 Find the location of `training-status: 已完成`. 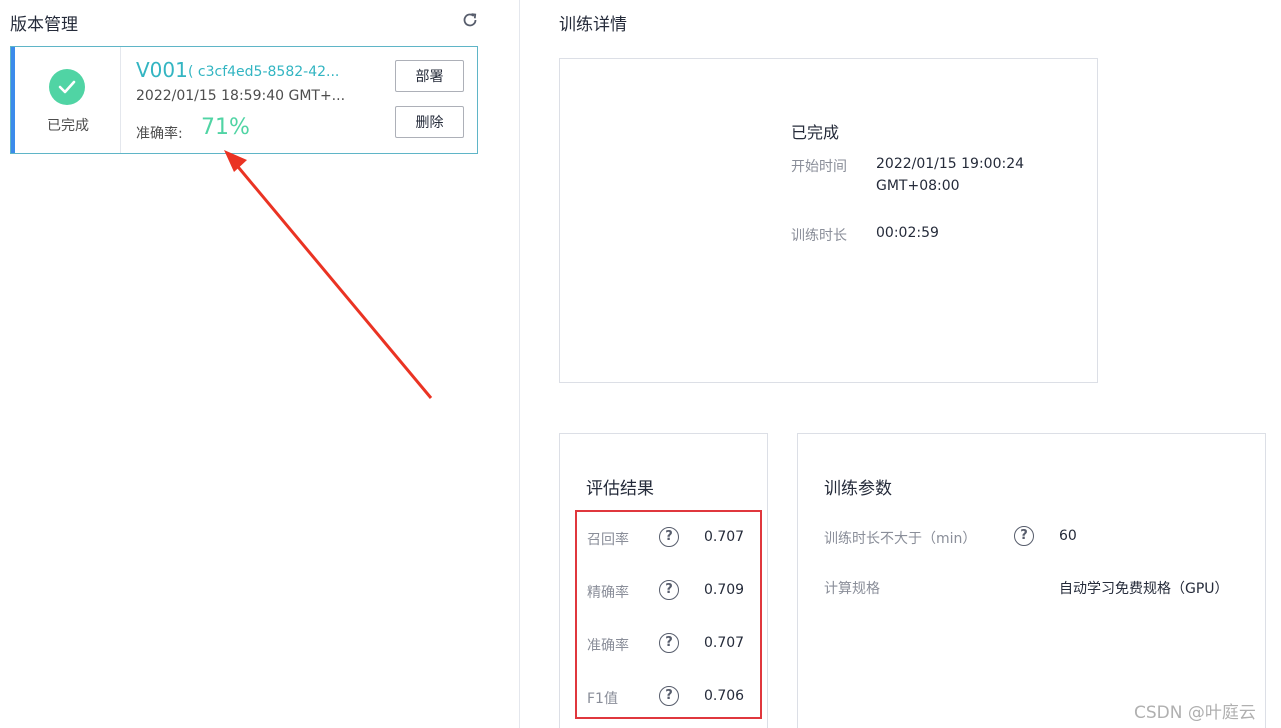

training-status: 已完成 is located at coordinates (815, 132).